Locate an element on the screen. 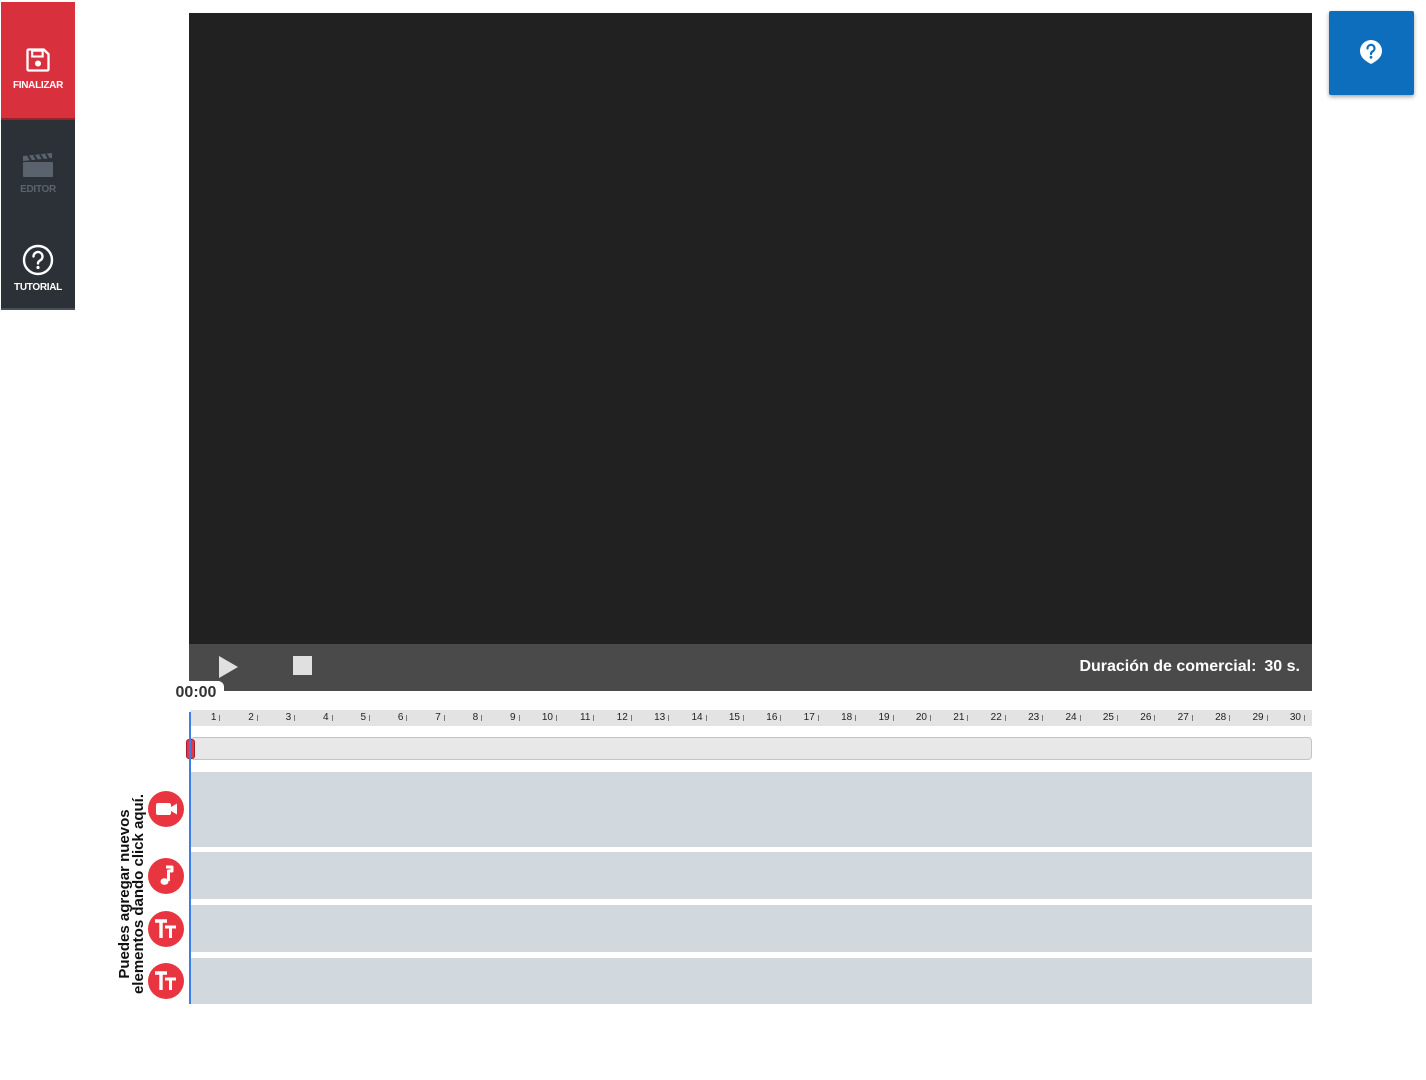  tutorial-button: TUTORIAL is located at coordinates (38, 263).